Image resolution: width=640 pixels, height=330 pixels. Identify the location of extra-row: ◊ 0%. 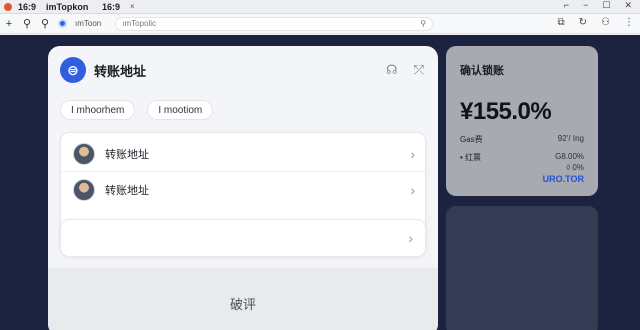
(522, 167).